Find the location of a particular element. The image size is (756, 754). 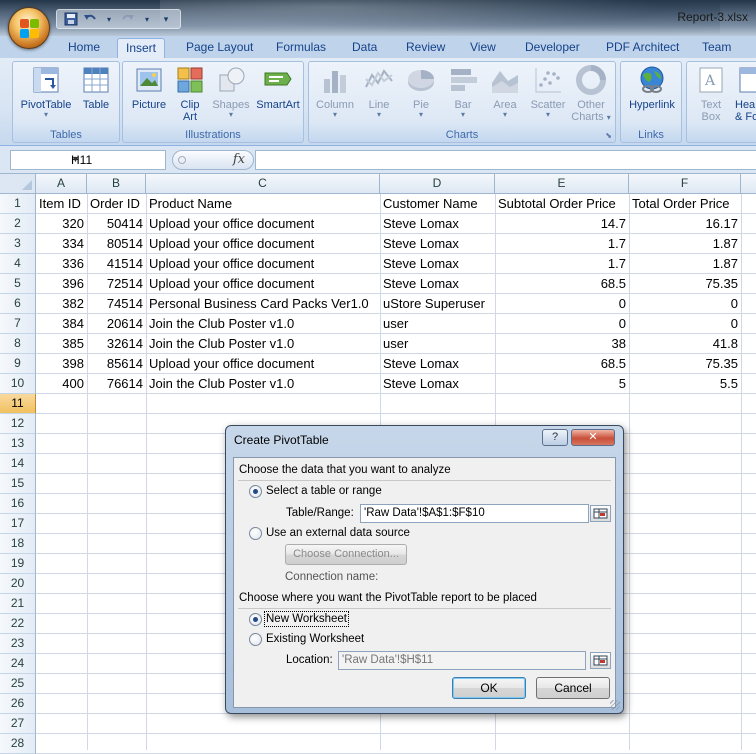

expand-handle-icon is located at coordinates (182, 160).